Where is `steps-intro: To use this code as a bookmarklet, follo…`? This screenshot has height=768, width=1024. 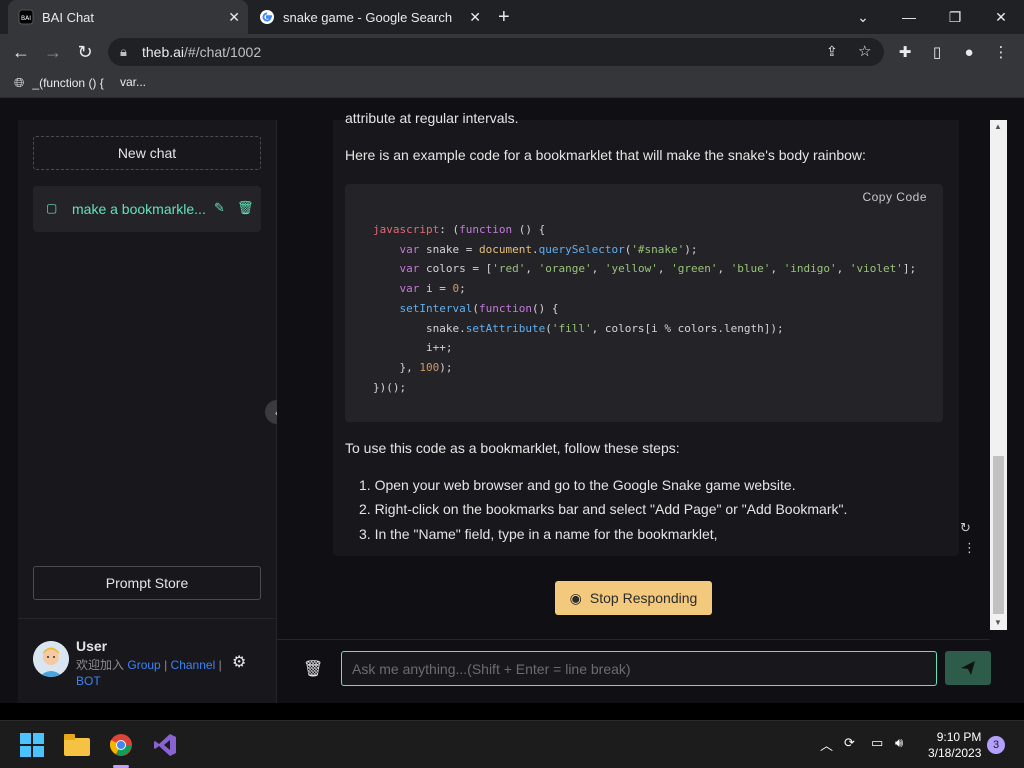 steps-intro: To use this code as a bookmarklet, follo… is located at coordinates (512, 448).